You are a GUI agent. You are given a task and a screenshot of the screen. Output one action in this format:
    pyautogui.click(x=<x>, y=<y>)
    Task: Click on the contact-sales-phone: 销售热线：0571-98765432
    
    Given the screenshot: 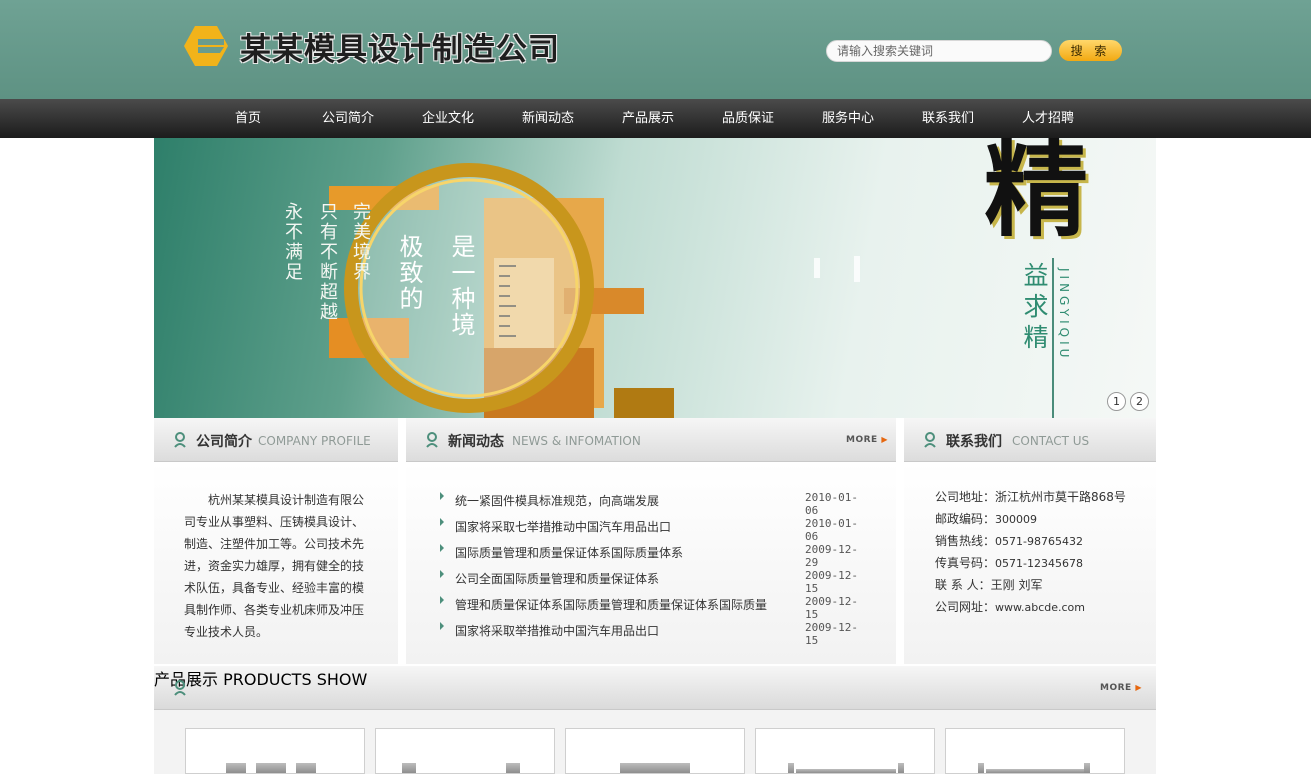 What is the action you would take?
    pyautogui.click(x=1030, y=543)
    